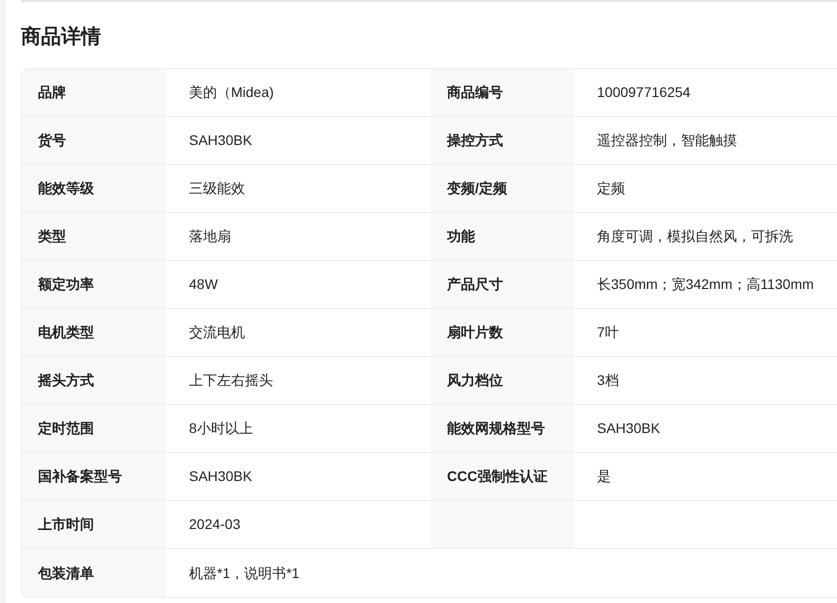  What do you see at coordinates (66, 380) in the screenshot?
I see `spec-label: 摇头方式` at bounding box center [66, 380].